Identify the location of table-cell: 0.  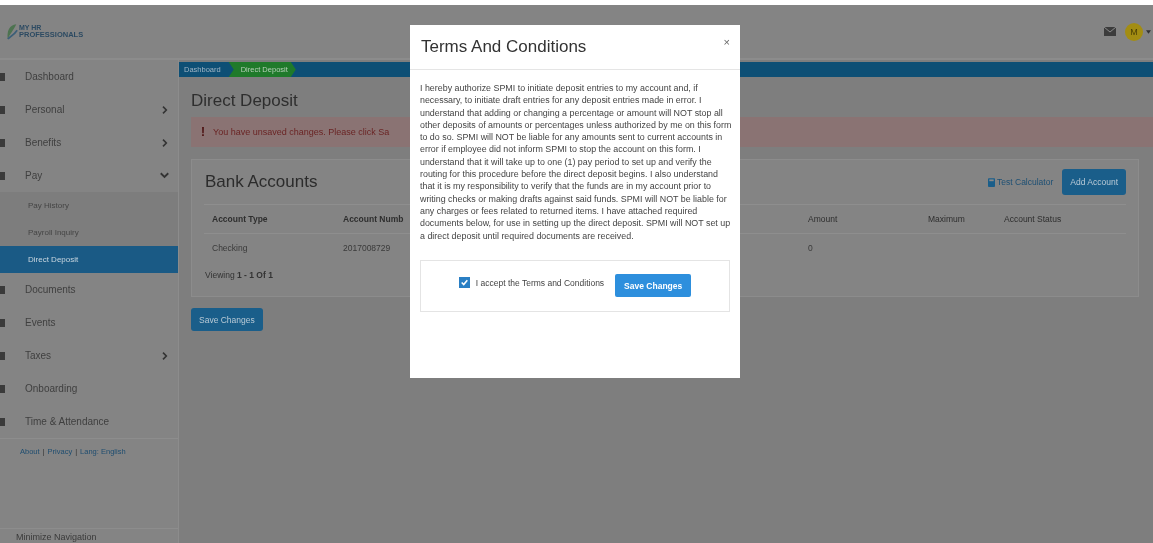
(810, 248).